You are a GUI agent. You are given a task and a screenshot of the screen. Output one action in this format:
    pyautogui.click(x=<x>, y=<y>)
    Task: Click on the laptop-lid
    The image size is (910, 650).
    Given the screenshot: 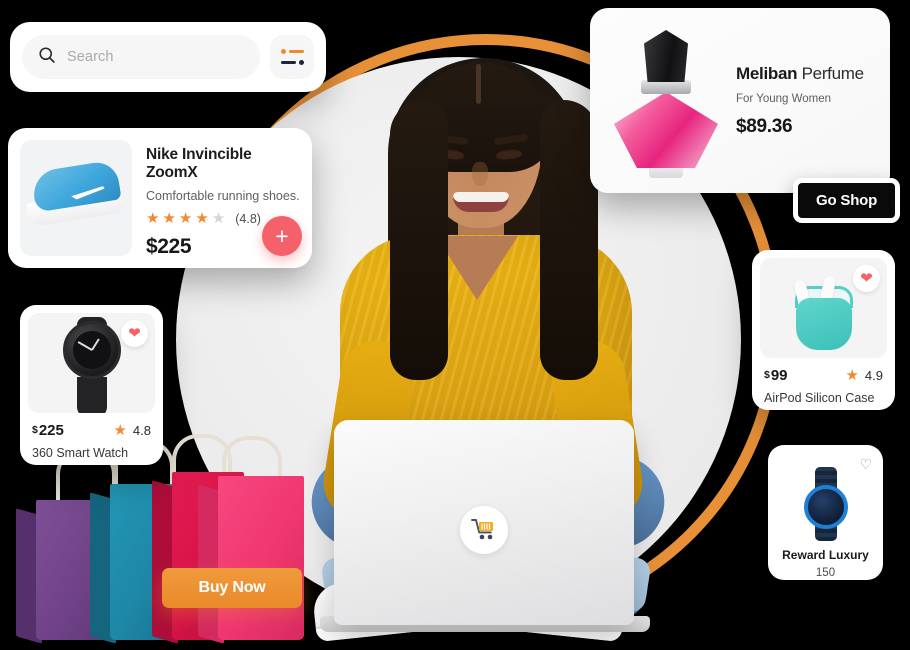 What is the action you would take?
    pyautogui.click(x=484, y=522)
    